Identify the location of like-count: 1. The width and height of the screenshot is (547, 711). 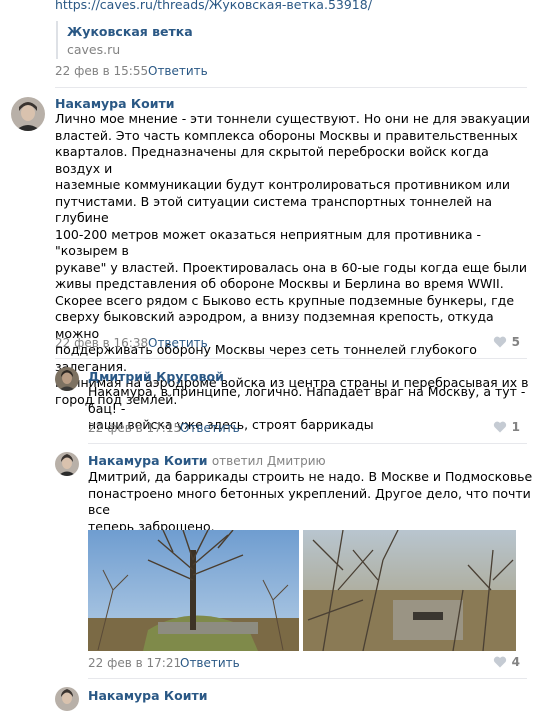
(515, 427).